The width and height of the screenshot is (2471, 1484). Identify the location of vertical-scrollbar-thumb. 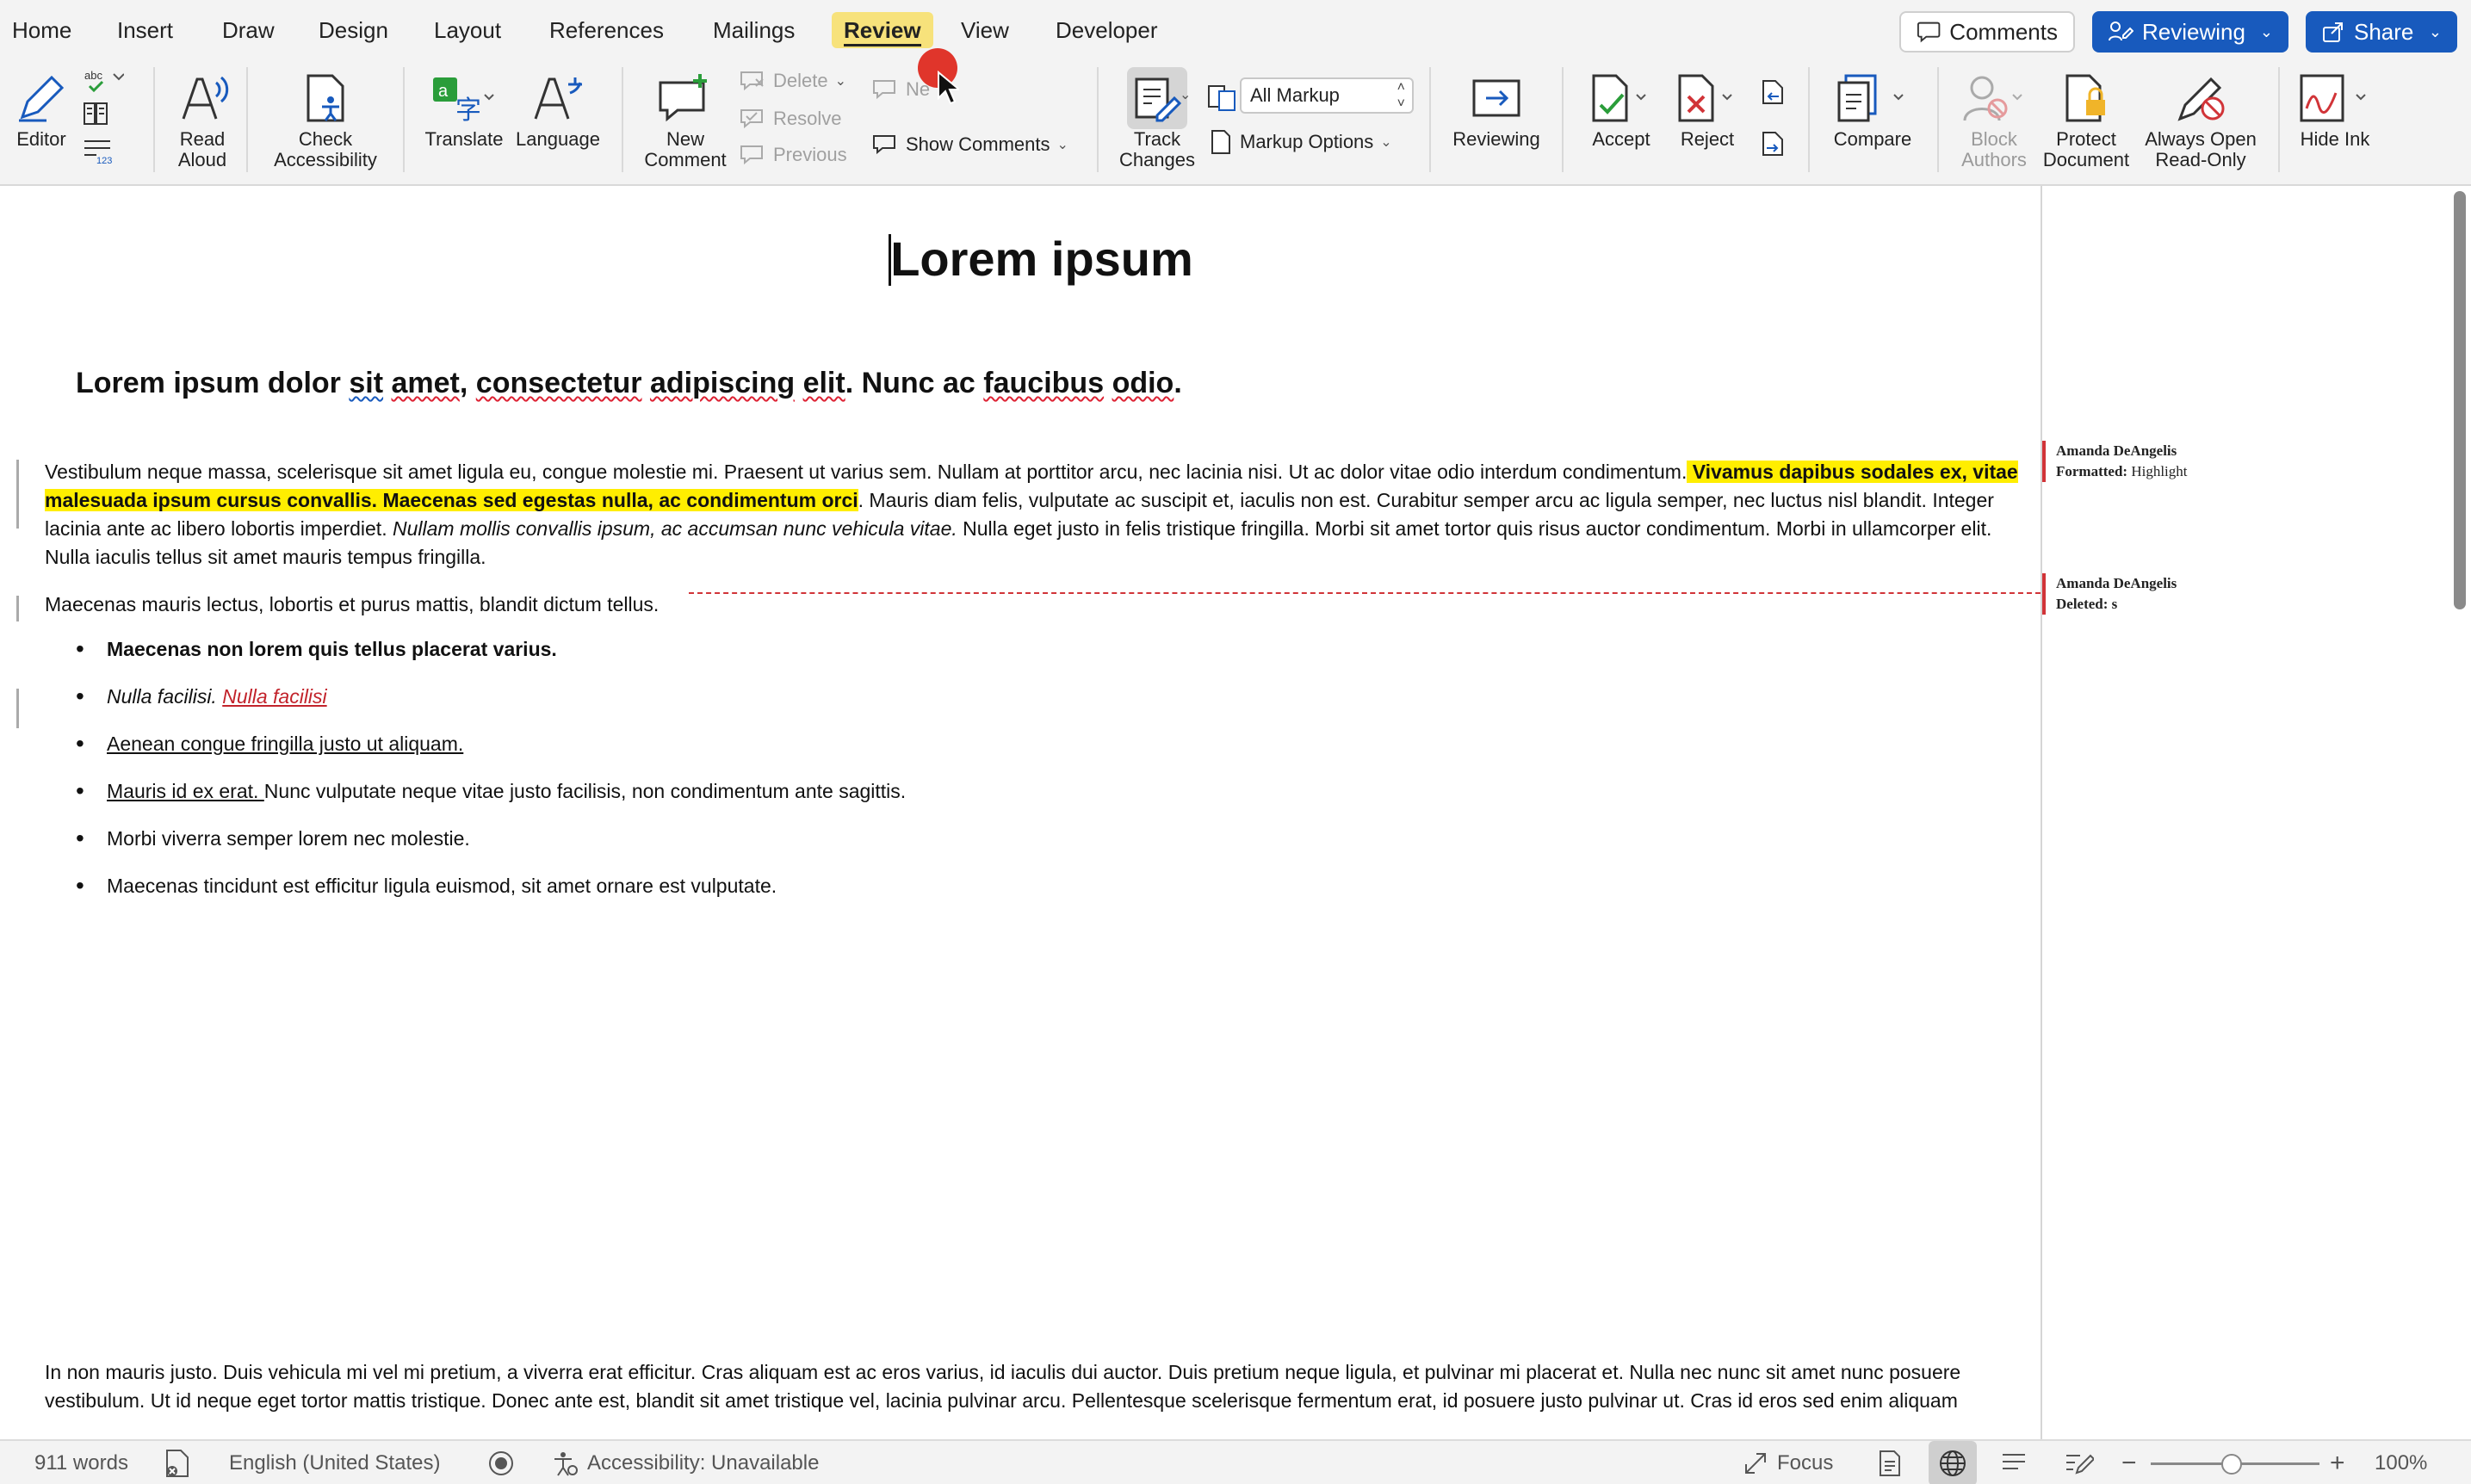
(2460, 400).